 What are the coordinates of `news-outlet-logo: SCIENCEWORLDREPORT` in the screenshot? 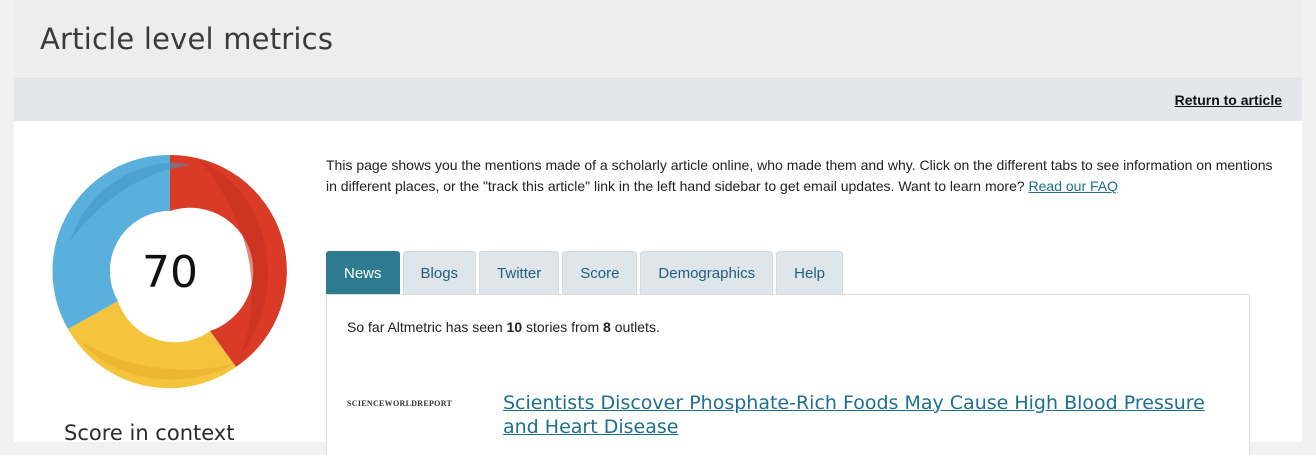 It's located at (400, 403).